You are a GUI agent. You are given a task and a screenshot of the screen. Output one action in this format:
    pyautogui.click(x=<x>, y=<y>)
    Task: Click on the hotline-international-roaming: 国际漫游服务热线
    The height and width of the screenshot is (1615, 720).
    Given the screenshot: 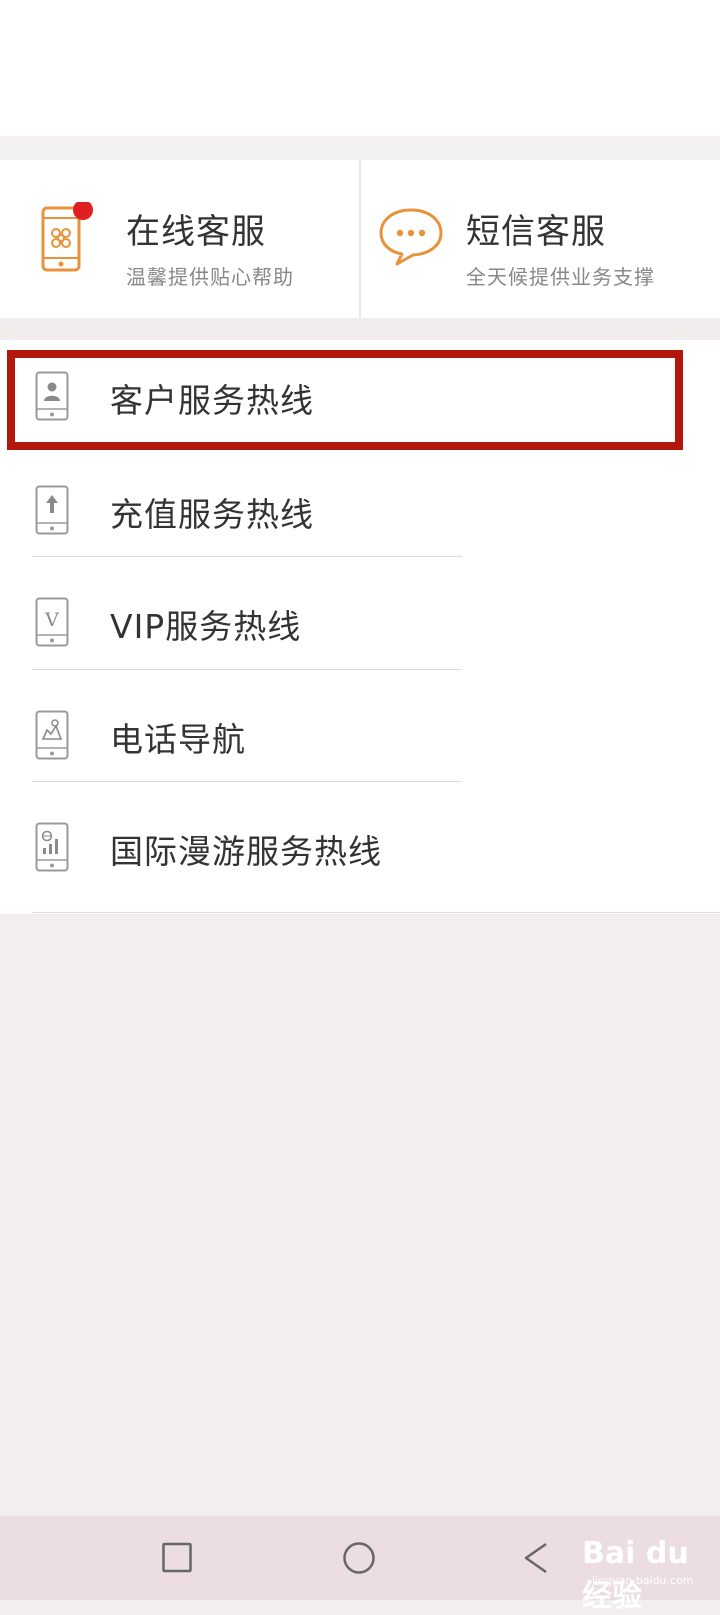 What is the action you would take?
    pyautogui.click(x=360, y=848)
    